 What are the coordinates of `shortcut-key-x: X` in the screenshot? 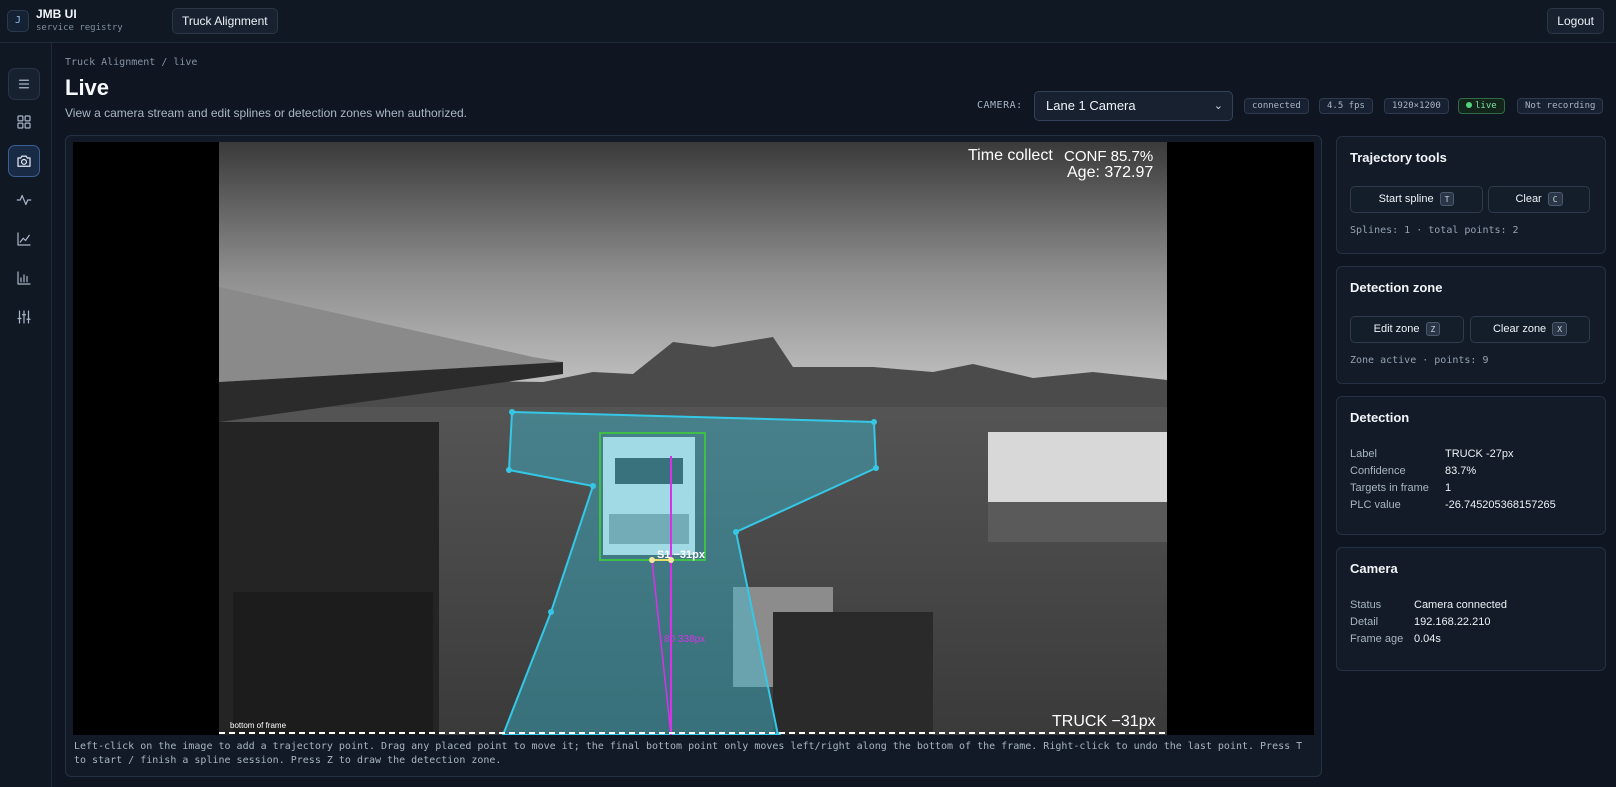 It's located at (1560, 329).